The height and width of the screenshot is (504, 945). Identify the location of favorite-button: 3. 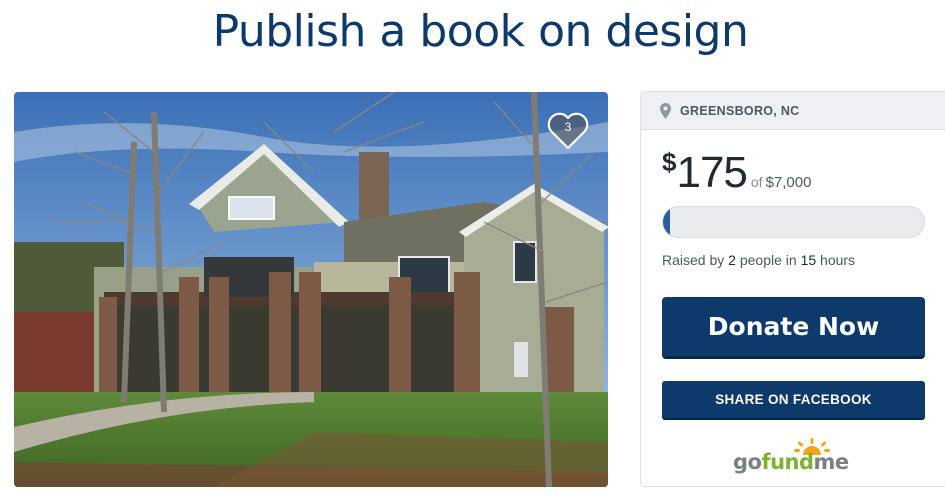
(568, 132).